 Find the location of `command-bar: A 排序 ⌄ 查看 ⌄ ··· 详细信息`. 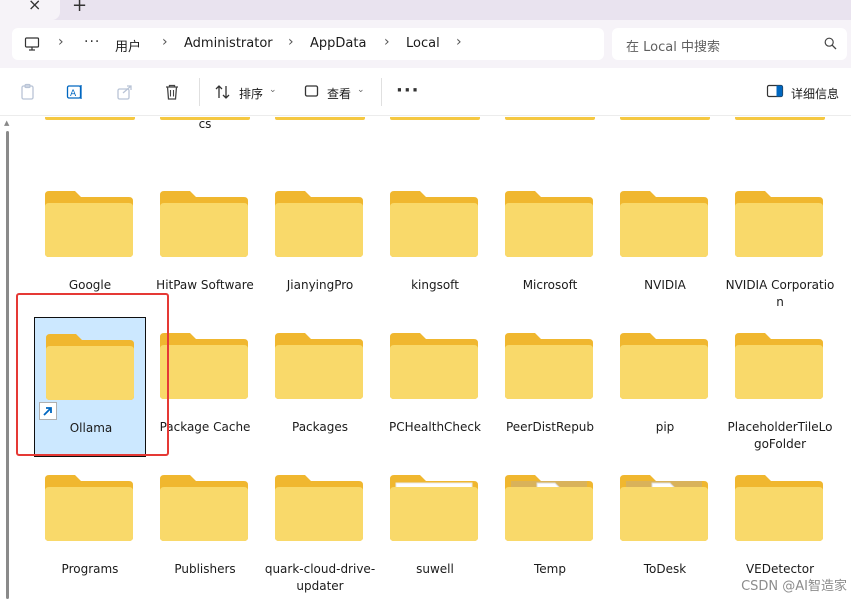

command-bar: A 排序 ⌄ 查看 ⌄ ··· 详细信息 is located at coordinates (425, 92).